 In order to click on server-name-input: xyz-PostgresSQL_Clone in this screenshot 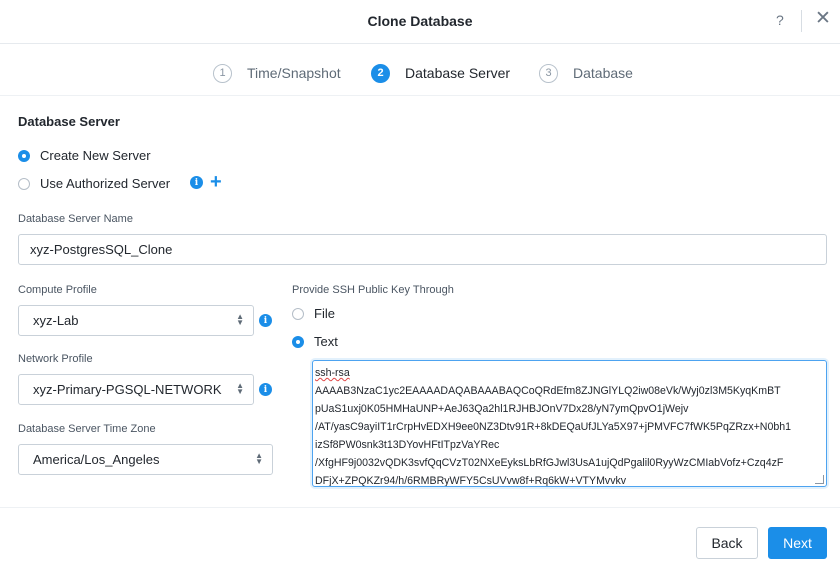, I will do `click(422, 249)`.